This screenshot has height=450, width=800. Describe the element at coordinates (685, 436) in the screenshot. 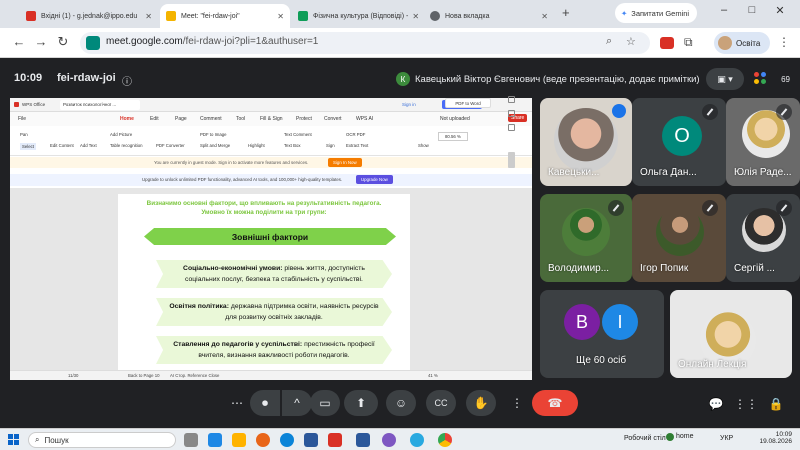

I see `home-label: home` at that location.